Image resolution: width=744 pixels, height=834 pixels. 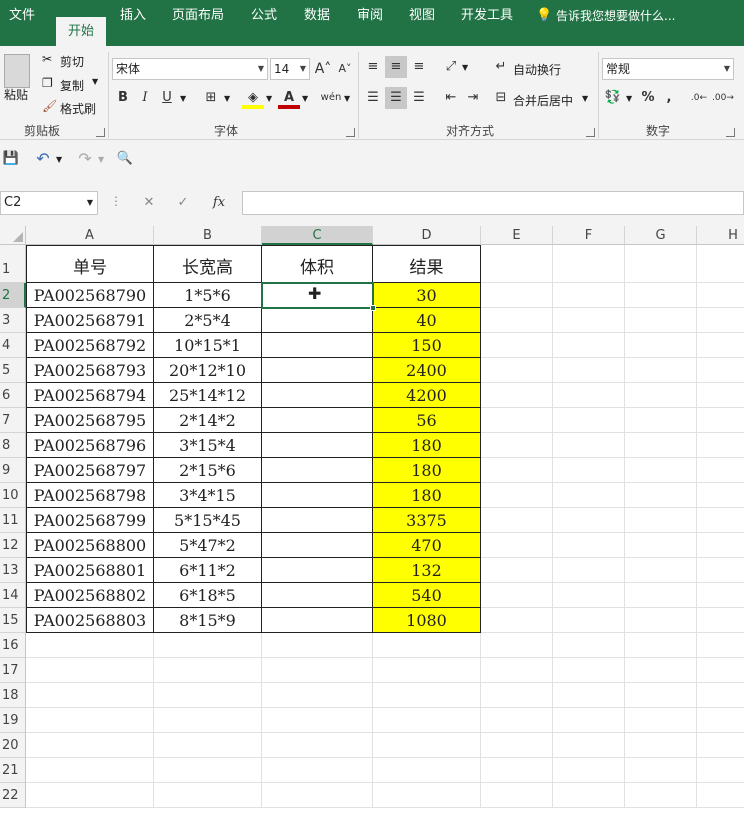 I want to click on accounting-dropdown-icon: ▼, so click(x=629, y=98).